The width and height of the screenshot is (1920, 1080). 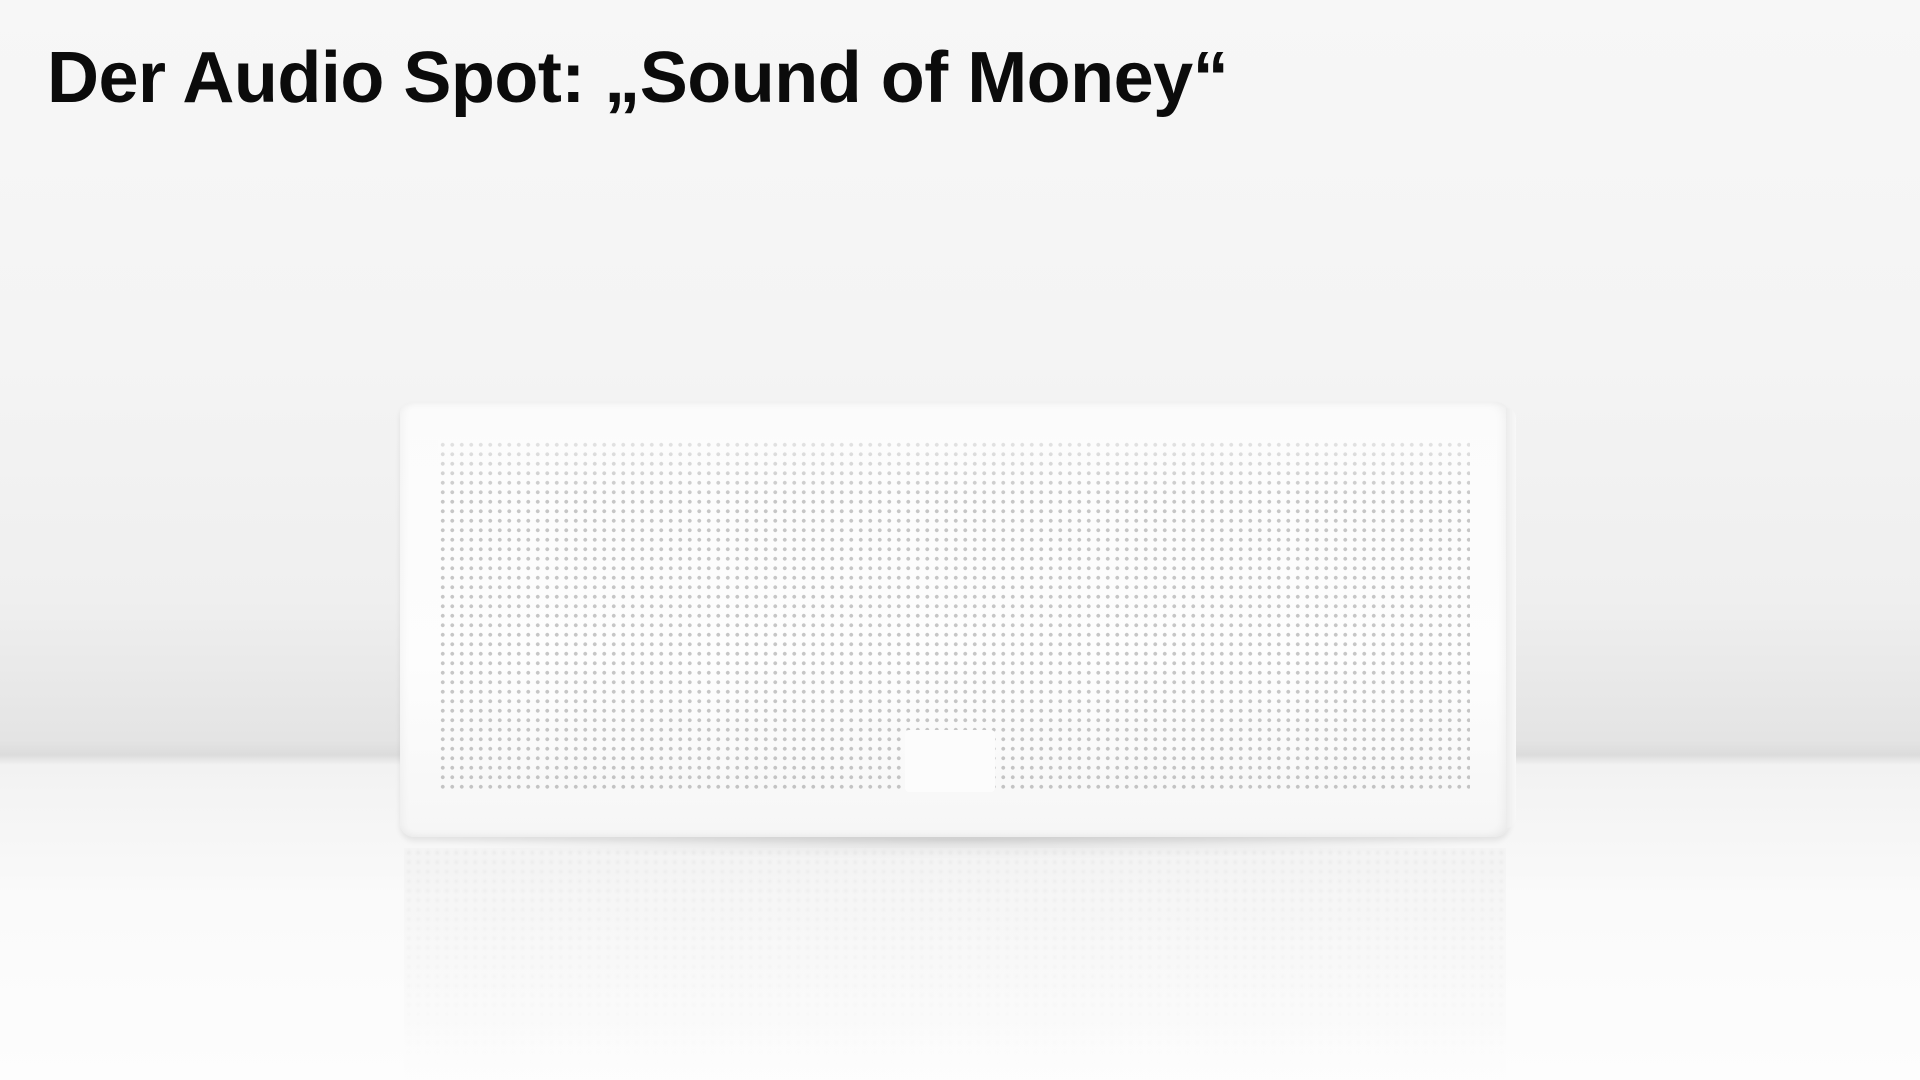 What do you see at coordinates (955, 964) in the screenshot?
I see `speaker-reflection-grille` at bounding box center [955, 964].